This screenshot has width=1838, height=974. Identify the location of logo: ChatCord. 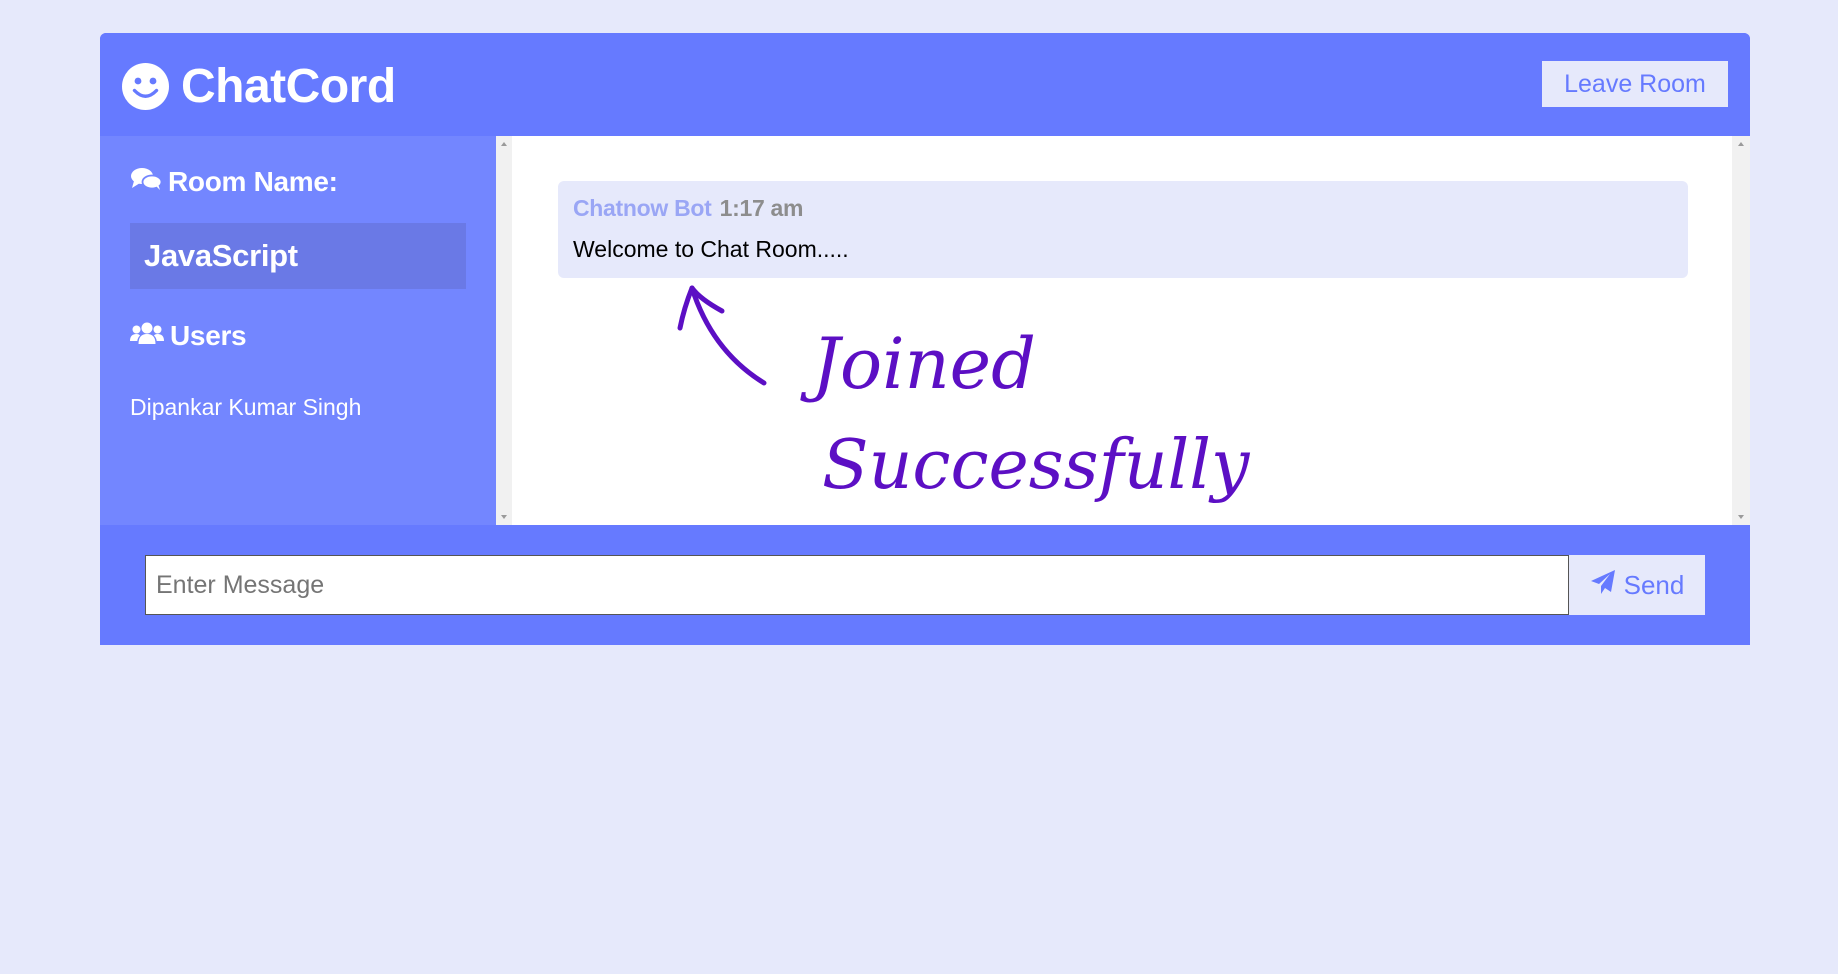
(259, 86).